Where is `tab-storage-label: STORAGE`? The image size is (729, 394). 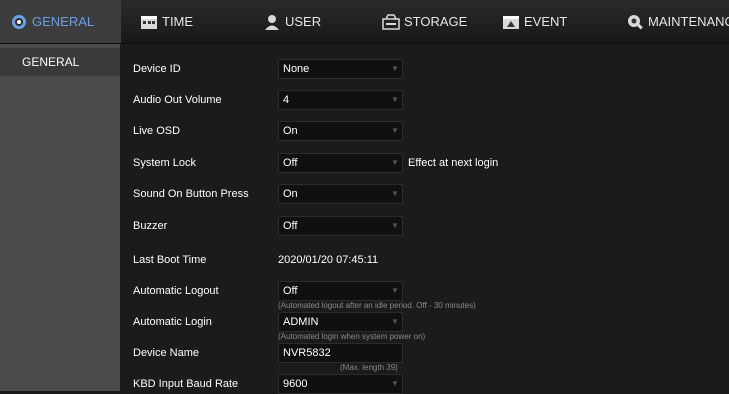 tab-storage-label: STORAGE is located at coordinates (436, 21).